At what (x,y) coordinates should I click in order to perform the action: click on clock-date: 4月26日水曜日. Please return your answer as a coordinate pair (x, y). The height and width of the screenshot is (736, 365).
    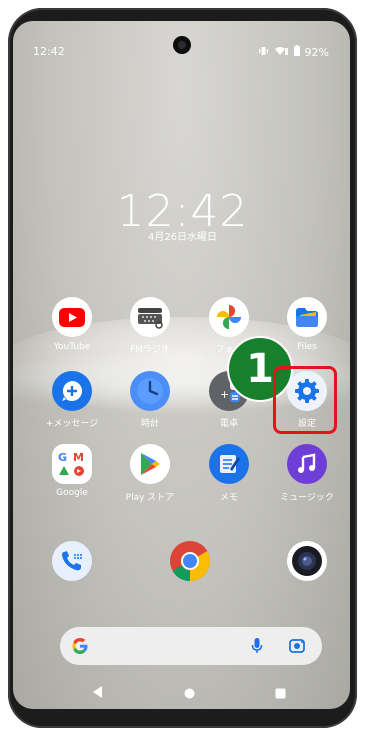
    Looking at the image, I should click on (182, 235).